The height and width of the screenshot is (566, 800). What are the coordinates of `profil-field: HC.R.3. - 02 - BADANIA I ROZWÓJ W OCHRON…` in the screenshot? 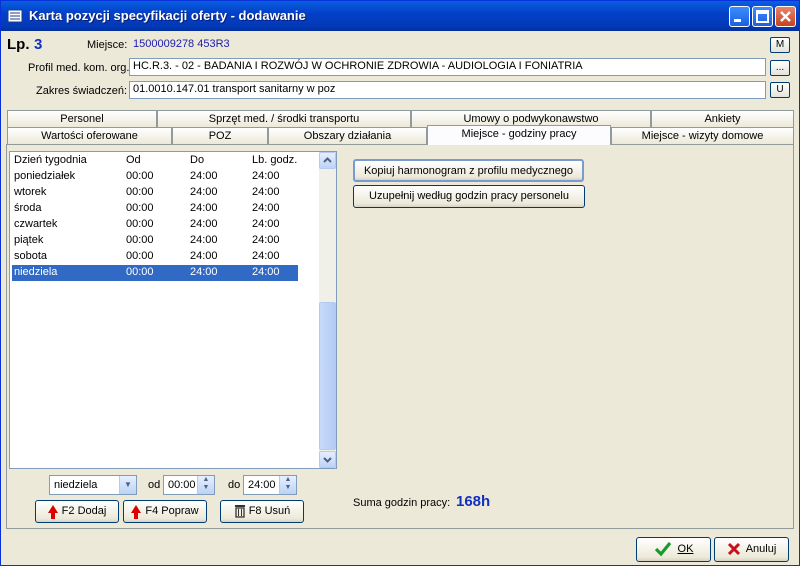 It's located at (447, 67).